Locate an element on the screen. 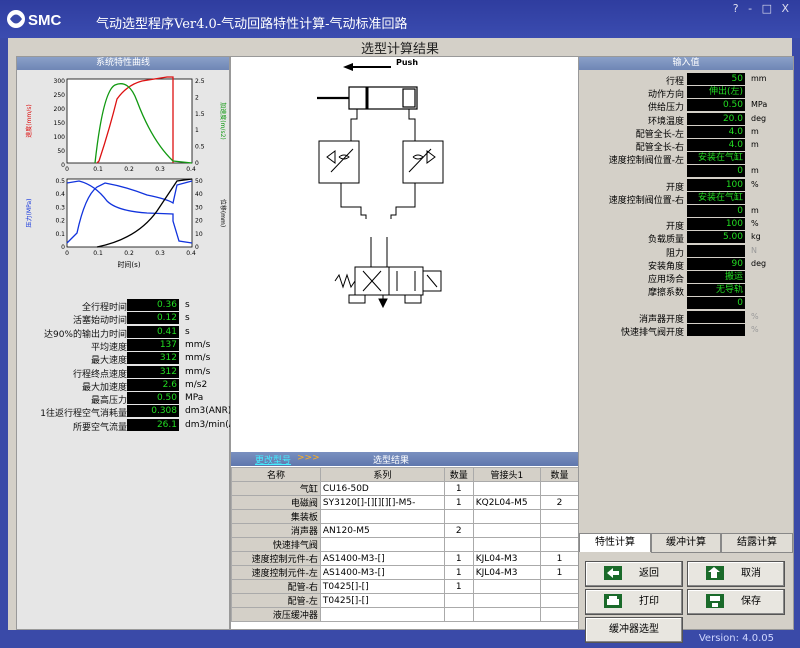 The height and width of the screenshot is (648, 800). input-row: 负载质量 5.00 kg is located at coordinates (686, 238).